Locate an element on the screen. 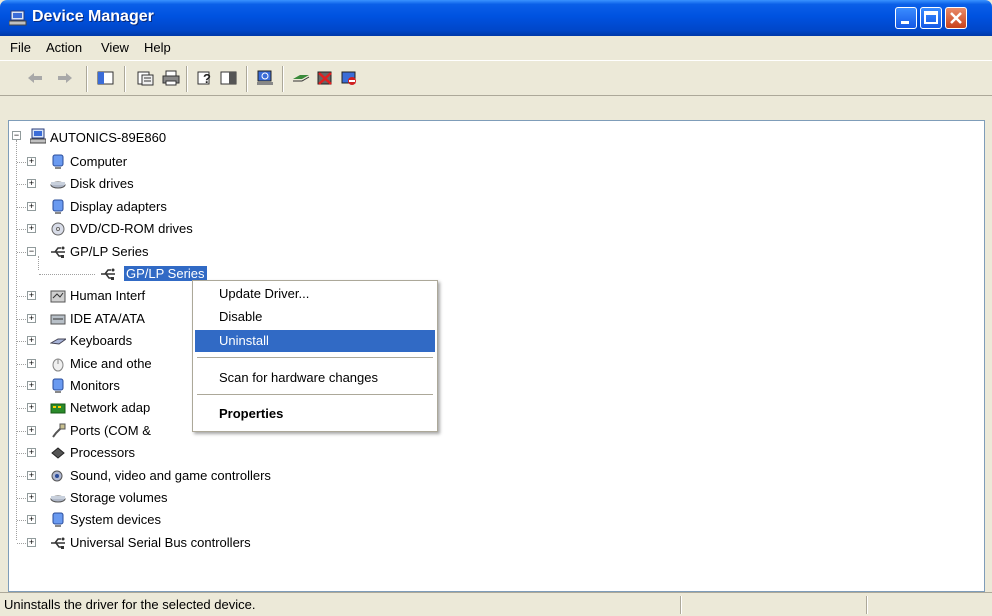 This screenshot has width=992, height=616. close-button is located at coordinates (956, 18).